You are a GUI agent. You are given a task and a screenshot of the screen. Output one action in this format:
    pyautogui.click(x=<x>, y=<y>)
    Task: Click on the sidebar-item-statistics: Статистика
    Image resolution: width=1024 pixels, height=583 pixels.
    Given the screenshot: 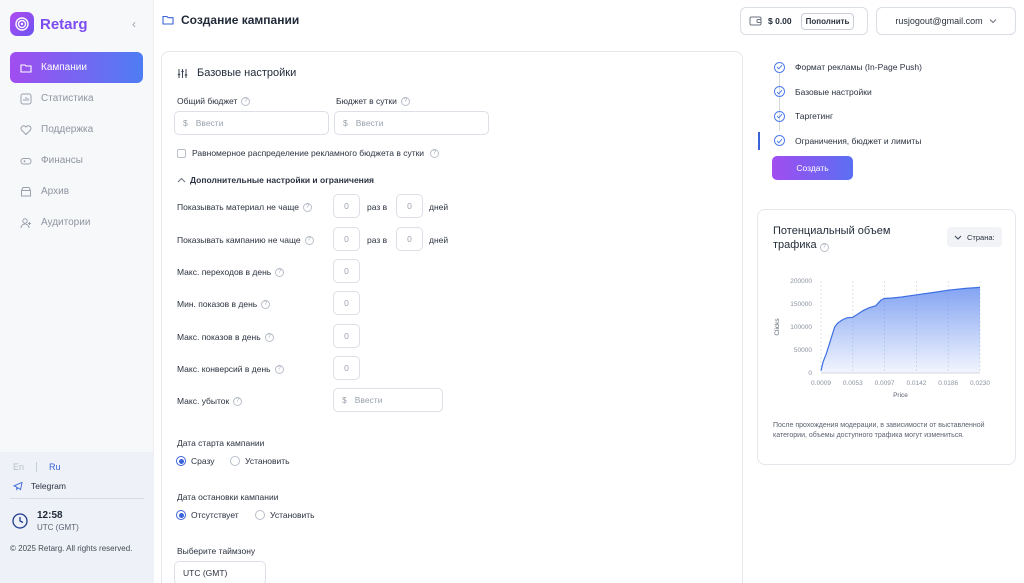 What is the action you would take?
    pyautogui.click(x=76, y=98)
    